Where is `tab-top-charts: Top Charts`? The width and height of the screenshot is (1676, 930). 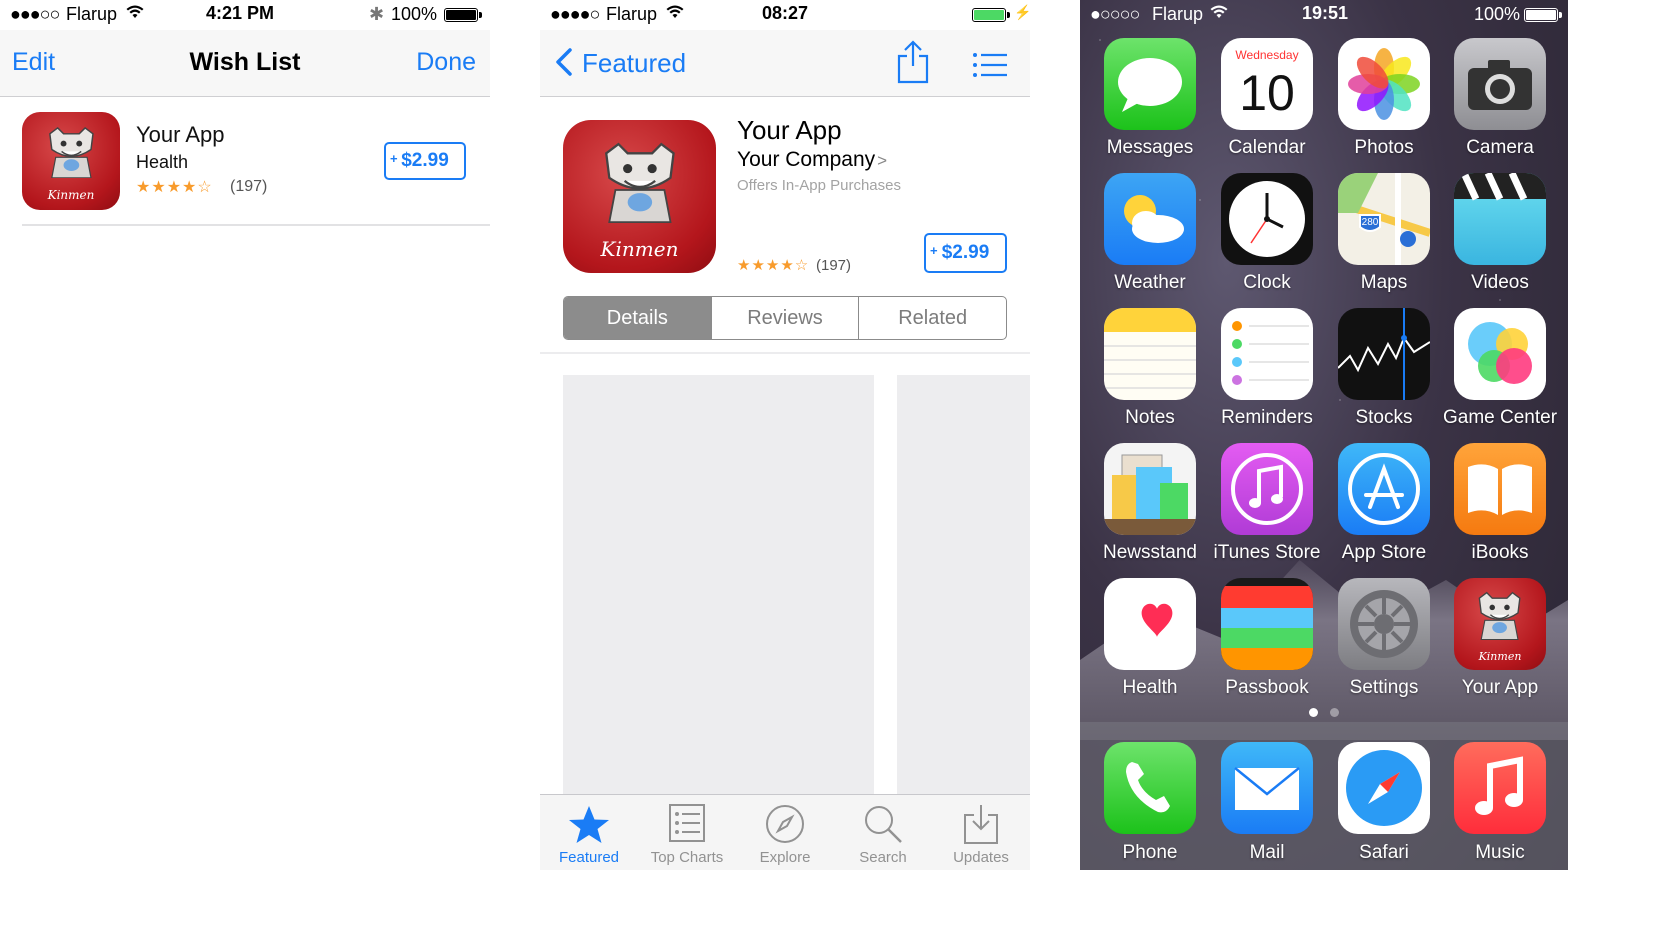 tab-top-charts: Top Charts is located at coordinates (687, 832).